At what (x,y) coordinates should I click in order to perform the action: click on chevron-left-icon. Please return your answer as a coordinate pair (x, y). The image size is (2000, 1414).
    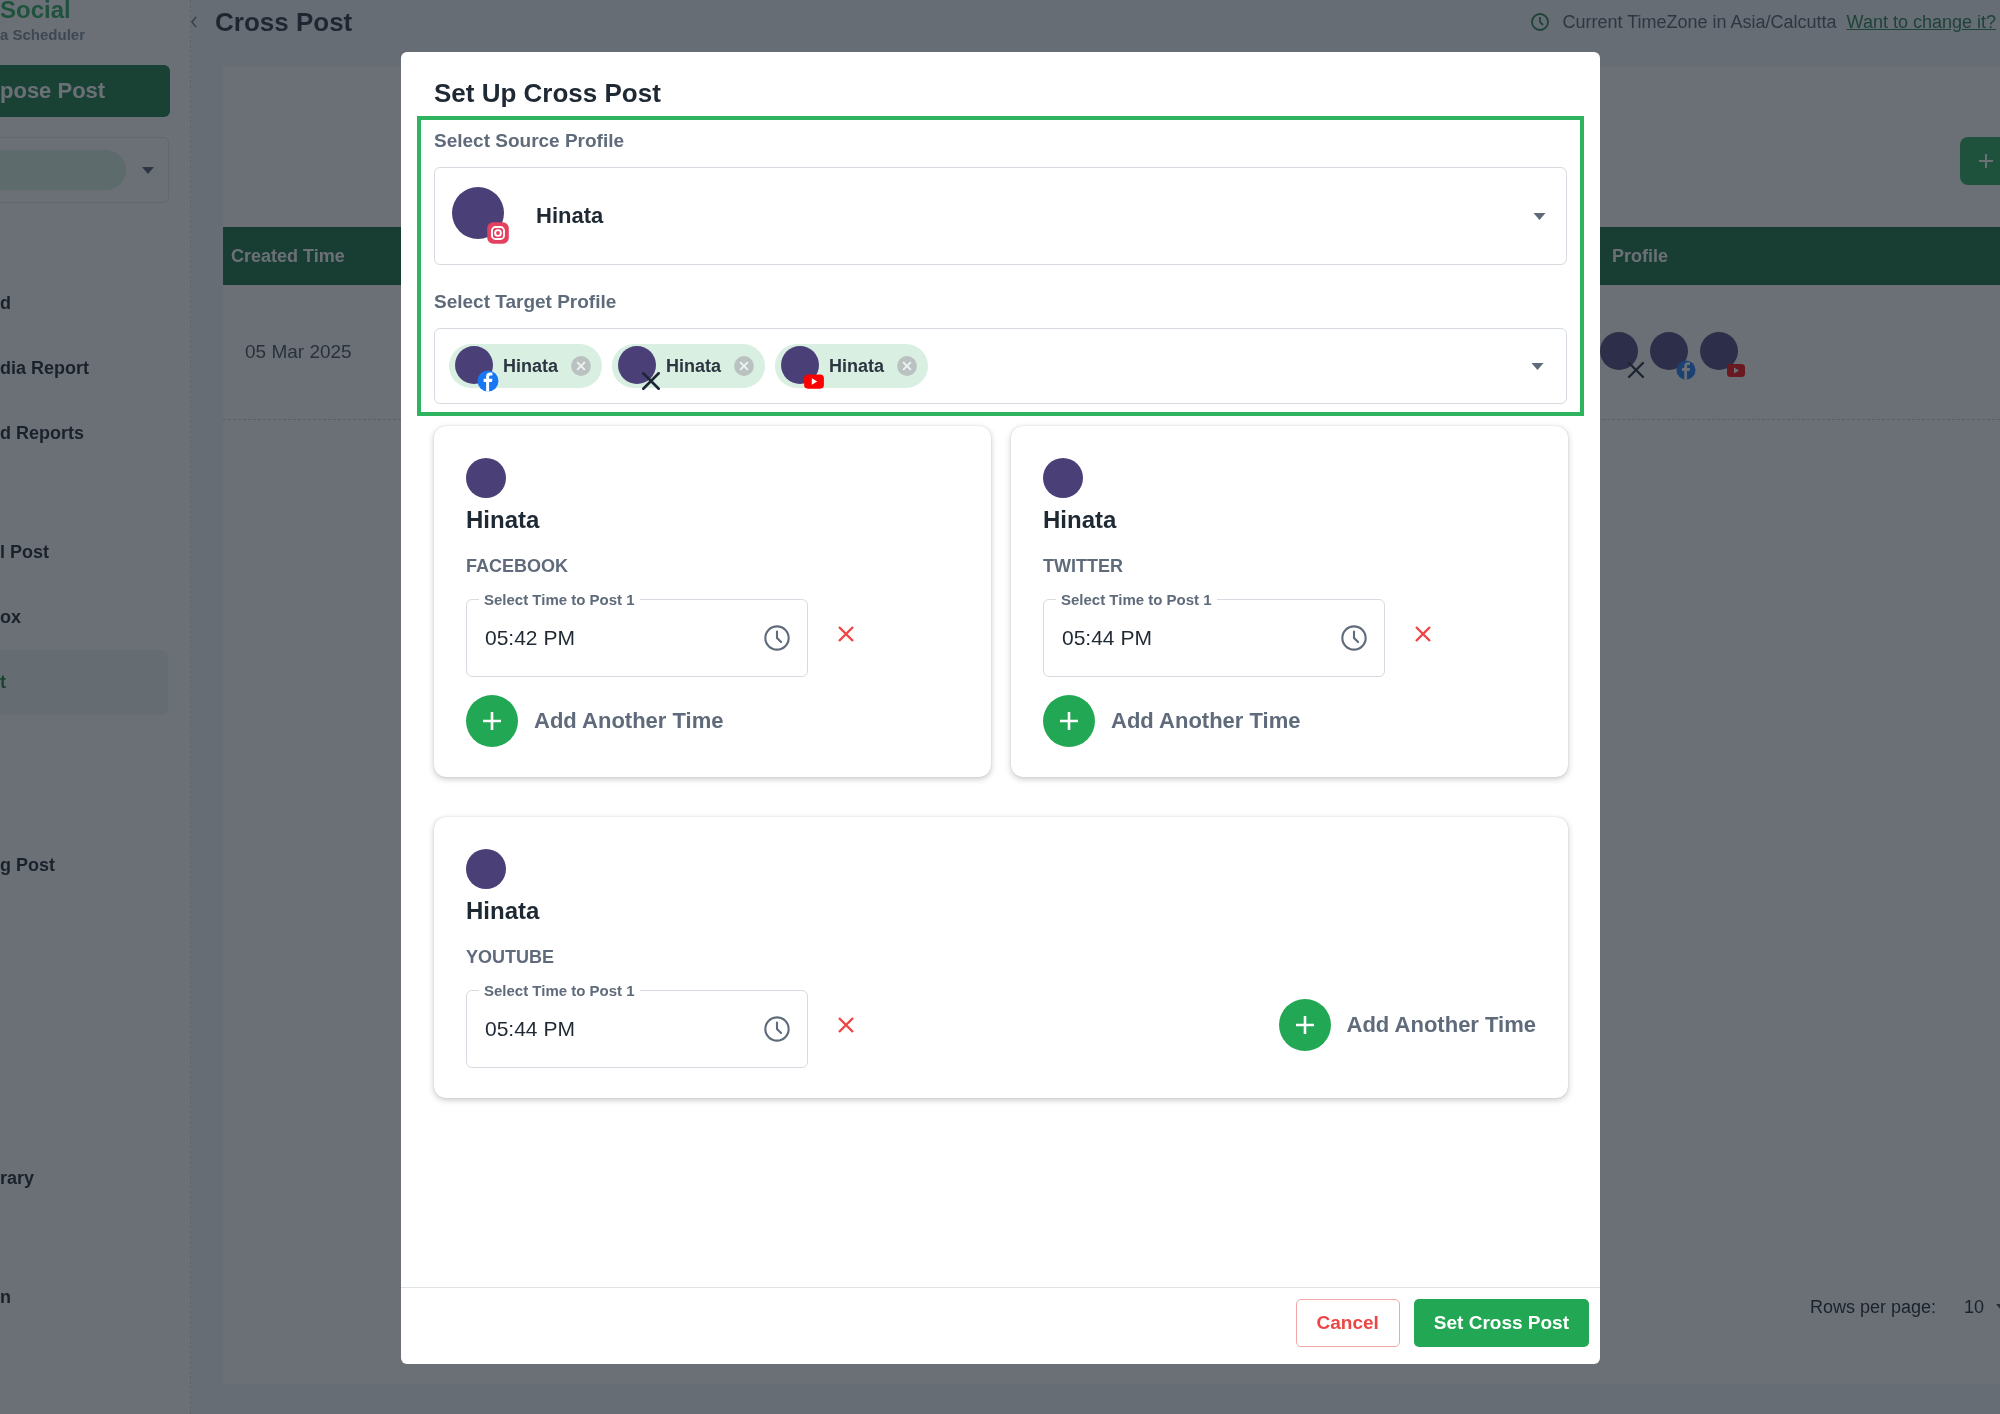
    Looking at the image, I should click on (194, 22).